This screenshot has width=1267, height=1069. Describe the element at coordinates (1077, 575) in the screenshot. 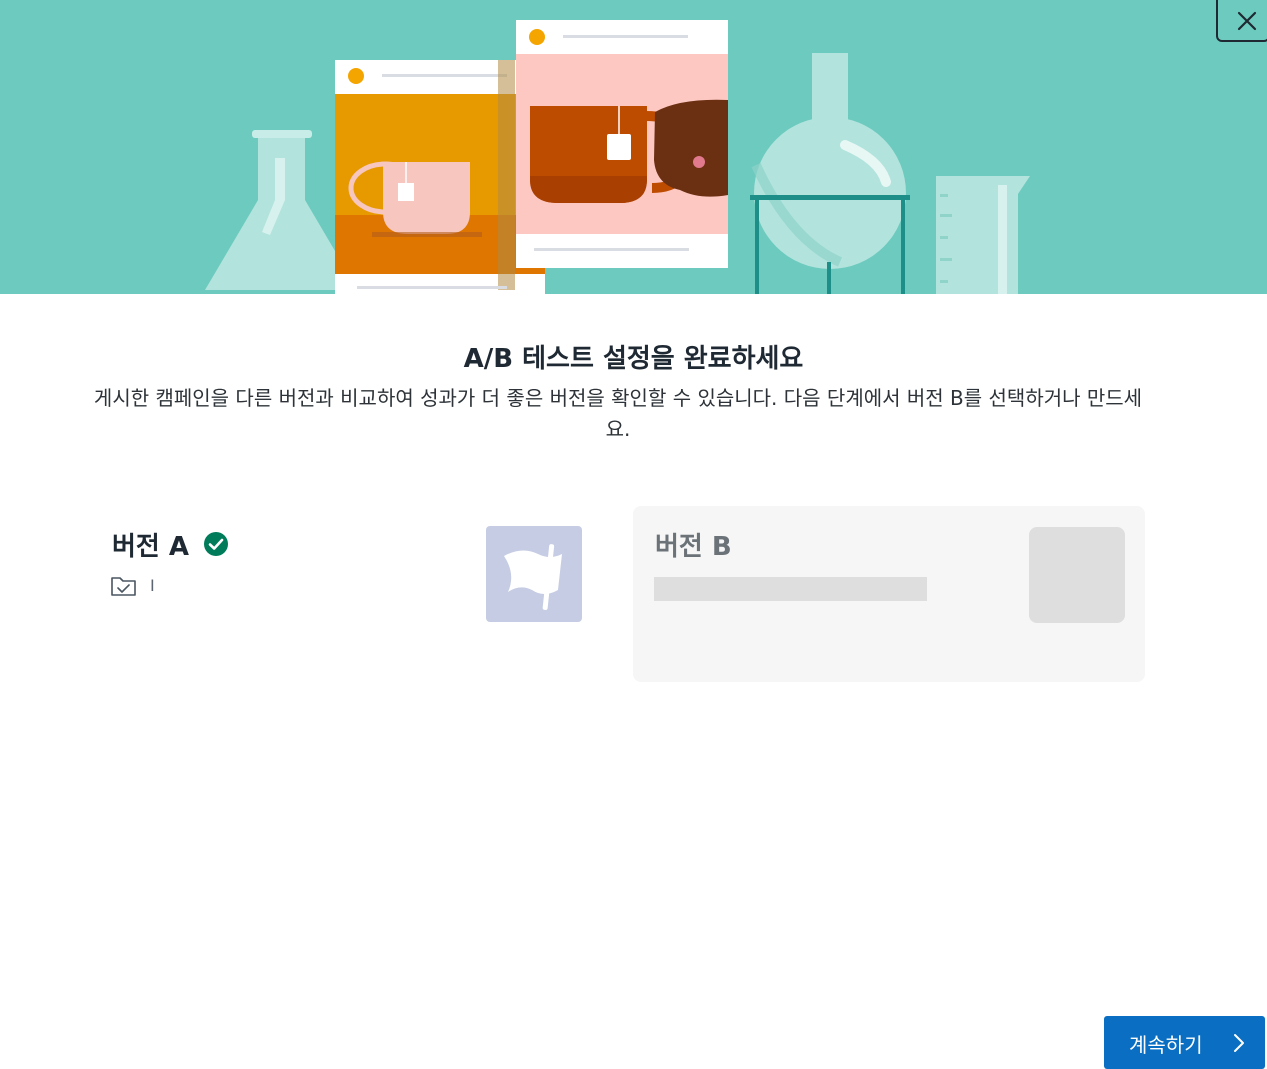

I see `loading-skeleton-thumbnail` at that location.